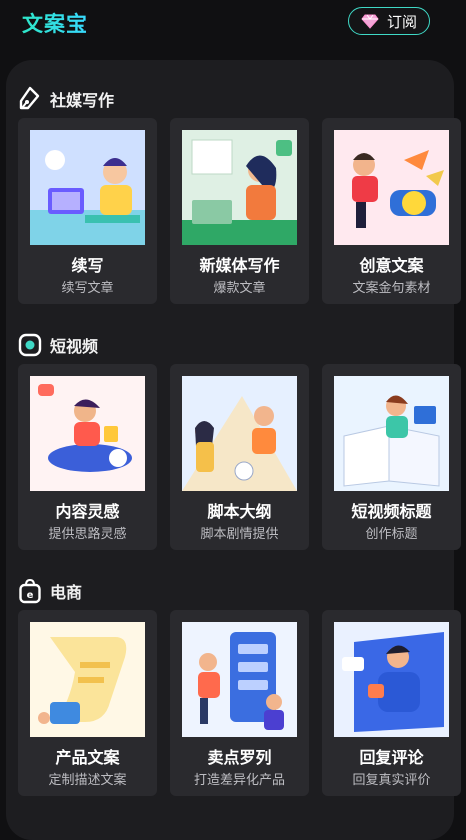 The height and width of the screenshot is (840, 466). Describe the element at coordinates (239, 288) in the screenshot. I see `card-subtitle: 爆款文章` at that location.